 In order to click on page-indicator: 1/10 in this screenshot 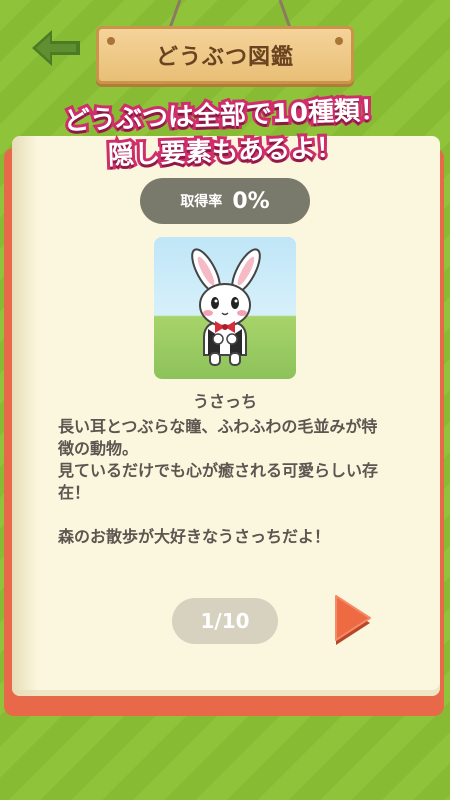, I will do `click(225, 621)`.